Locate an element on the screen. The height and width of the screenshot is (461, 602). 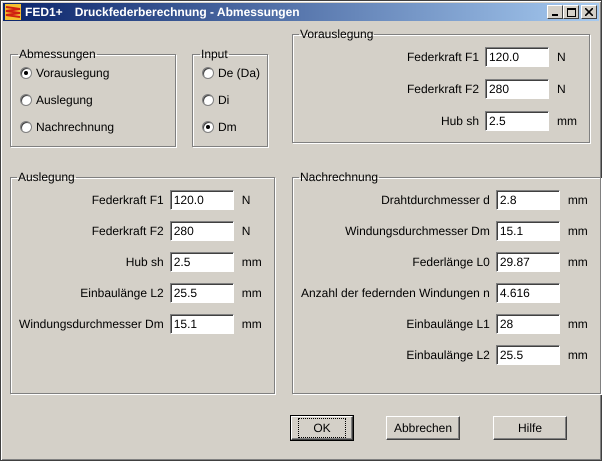
spring-icon is located at coordinates (13, 12).